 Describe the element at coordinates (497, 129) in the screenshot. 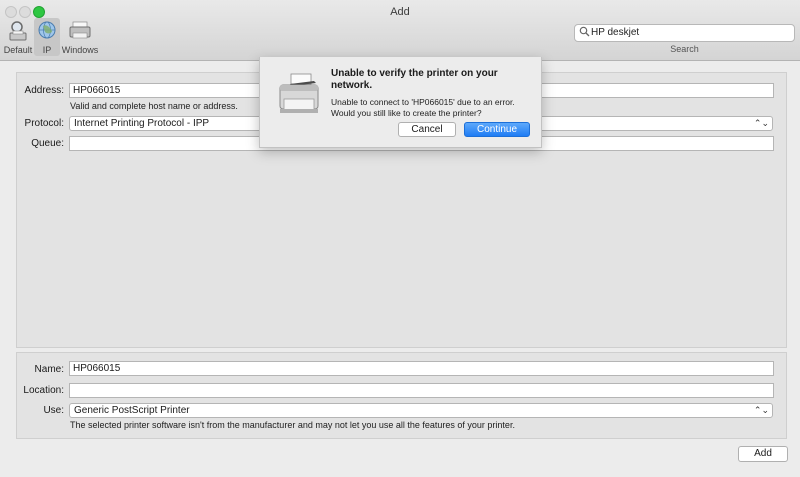

I see `continue-button: Continue` at that location.